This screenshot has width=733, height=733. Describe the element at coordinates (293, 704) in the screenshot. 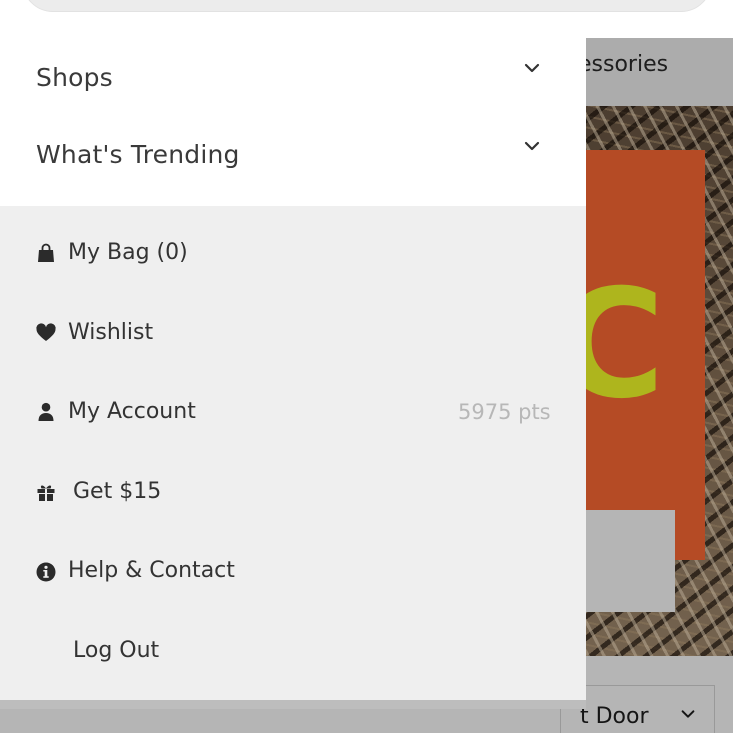

I see `drawer-bottom-divider` at that location.